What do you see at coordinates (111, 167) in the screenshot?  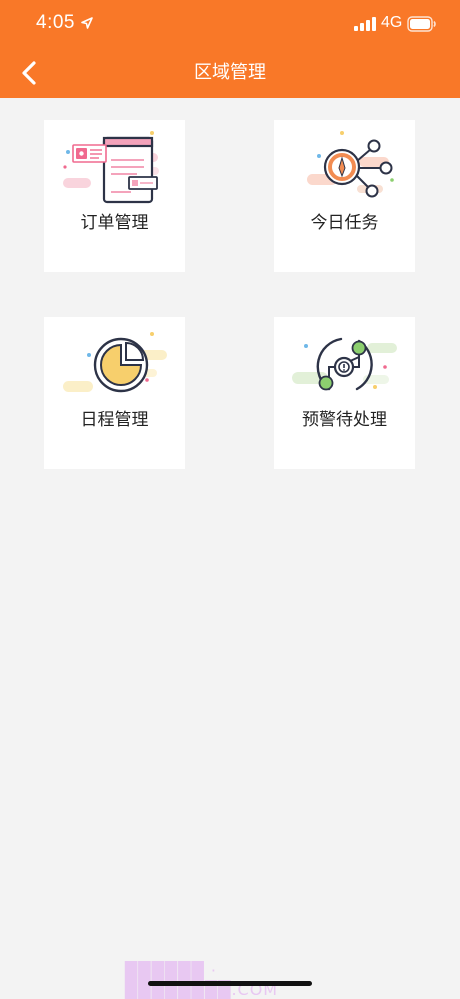 I see `order-document-icon` at bounding box center [111, 167].